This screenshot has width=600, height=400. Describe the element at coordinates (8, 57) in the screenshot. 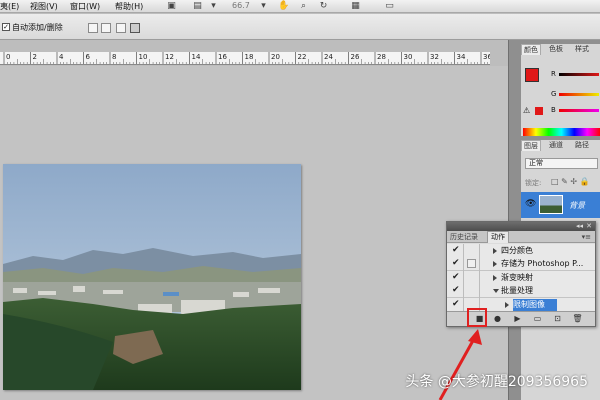

I see `ruler-tick-label: 0` at that location.